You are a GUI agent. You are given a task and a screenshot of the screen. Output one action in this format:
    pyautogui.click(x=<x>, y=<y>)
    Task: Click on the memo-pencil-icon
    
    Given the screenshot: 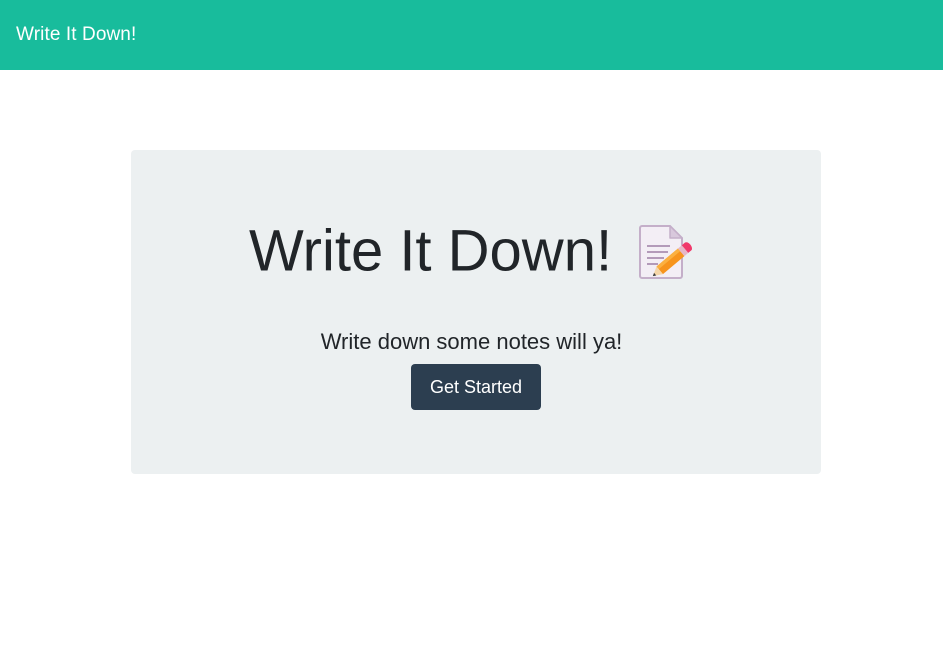 What is the action you would take?
    pyautogui.click(x=664, y=252)
    